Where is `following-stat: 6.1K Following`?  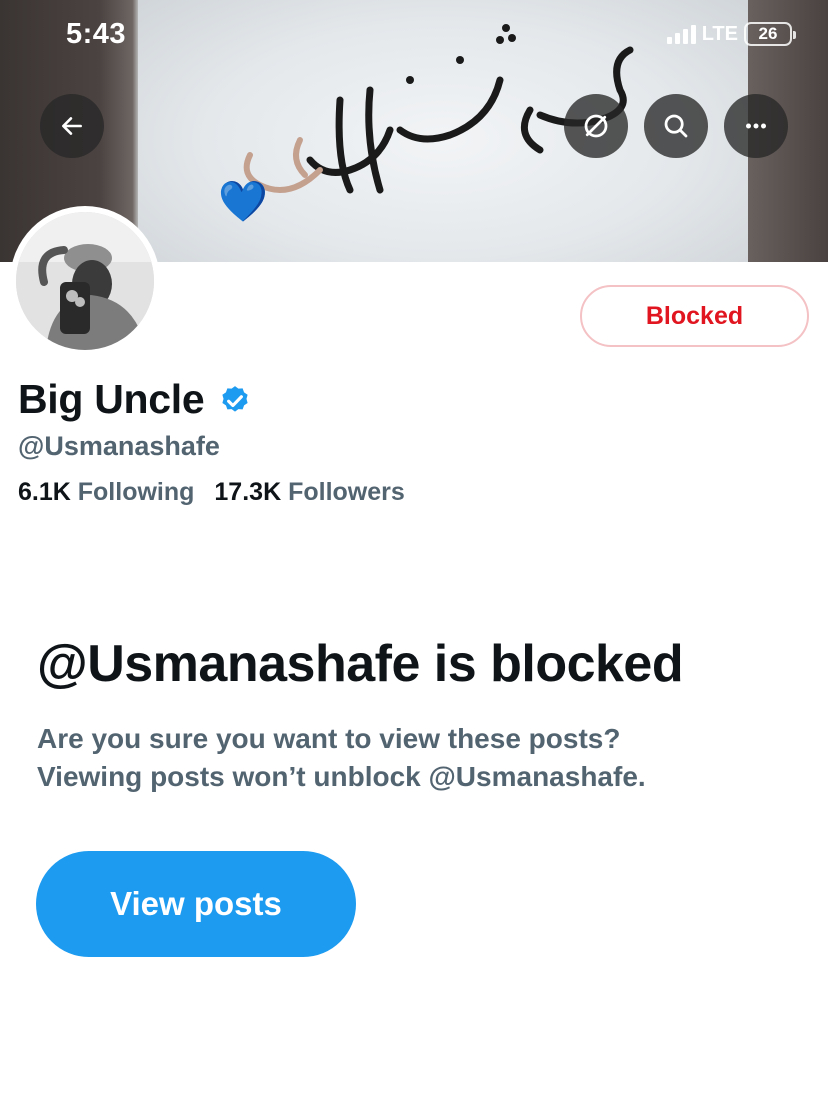 following-stat: 6.1K Following is located at coordinates (106, 492).